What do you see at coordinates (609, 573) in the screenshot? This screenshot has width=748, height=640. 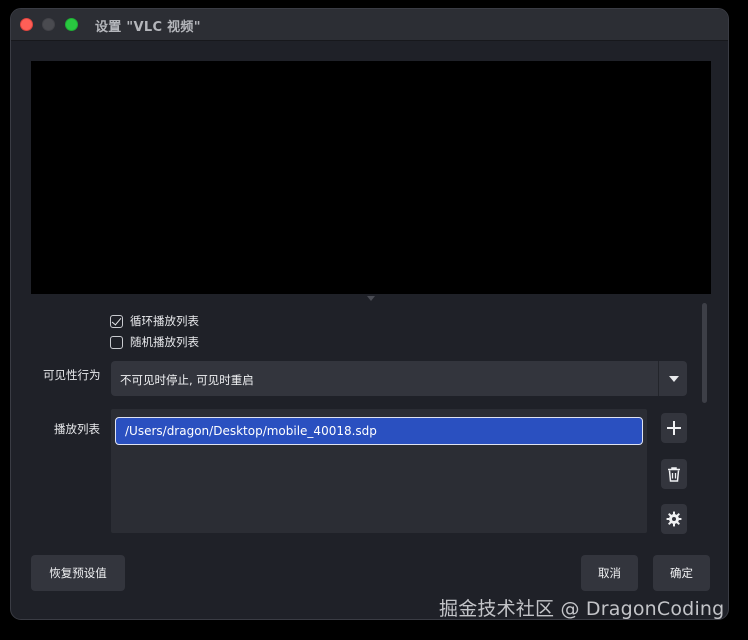 I see `cancel-button: 取消` at bounding box center [609, 573].